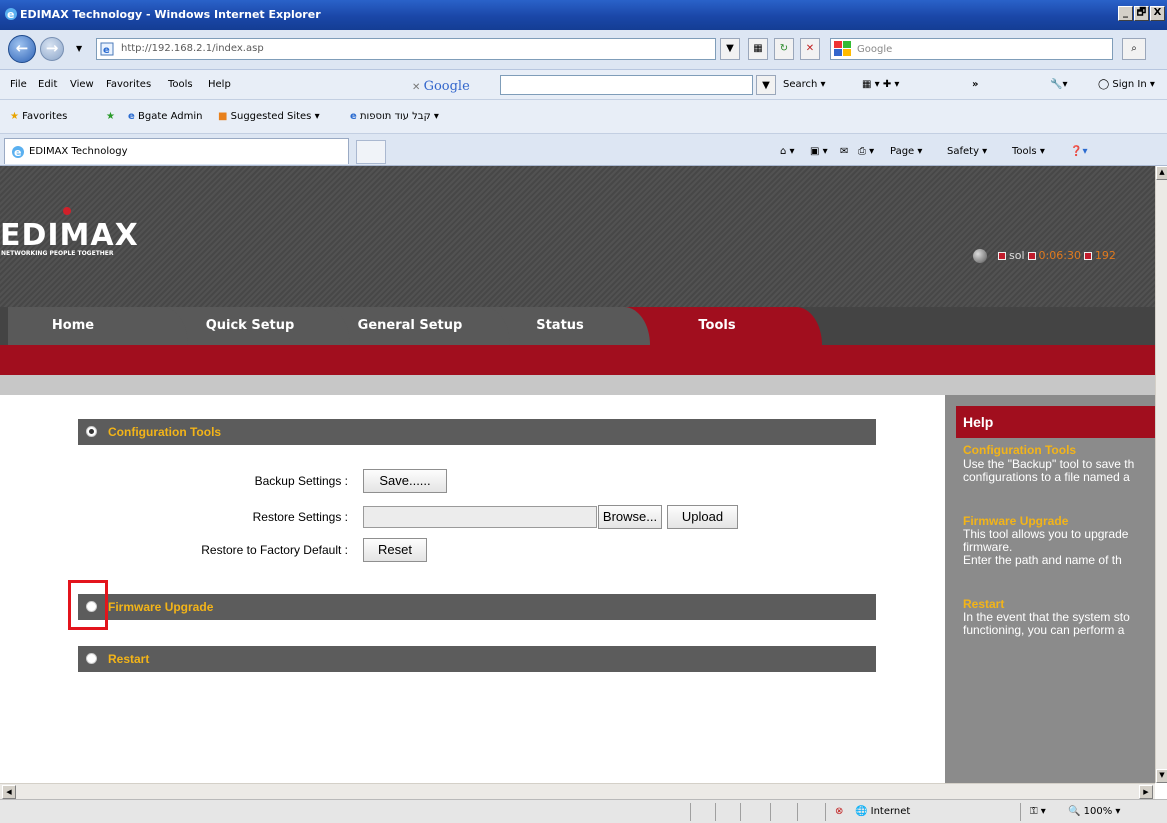  What do you see at coordinates (1020, 450) in the screenshot?
I see `help-config-title: Configuration Tools` at bounding box center [1020, 450].